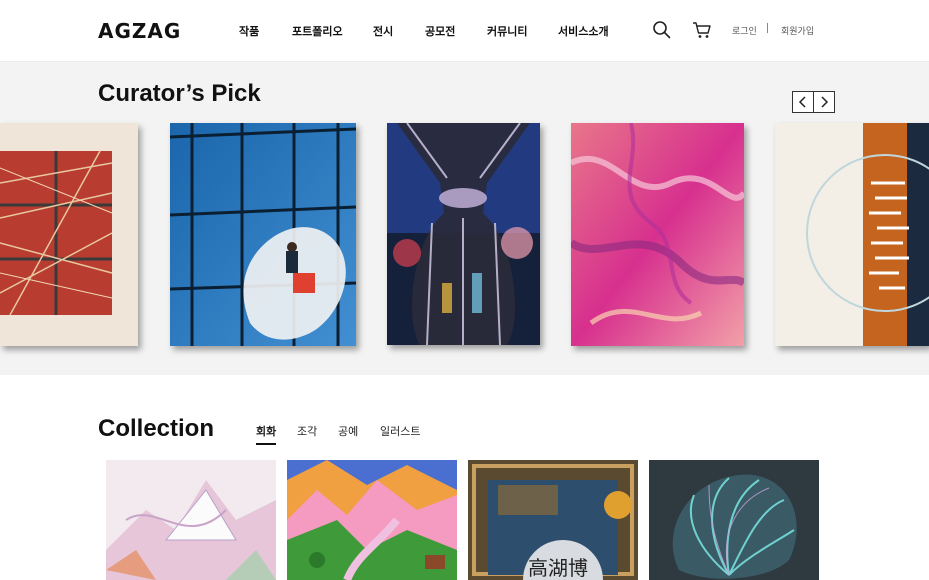  Describe the element at coordinates (797, 30) in the screenshot. I see `signup-link: 회원가입` at that location.